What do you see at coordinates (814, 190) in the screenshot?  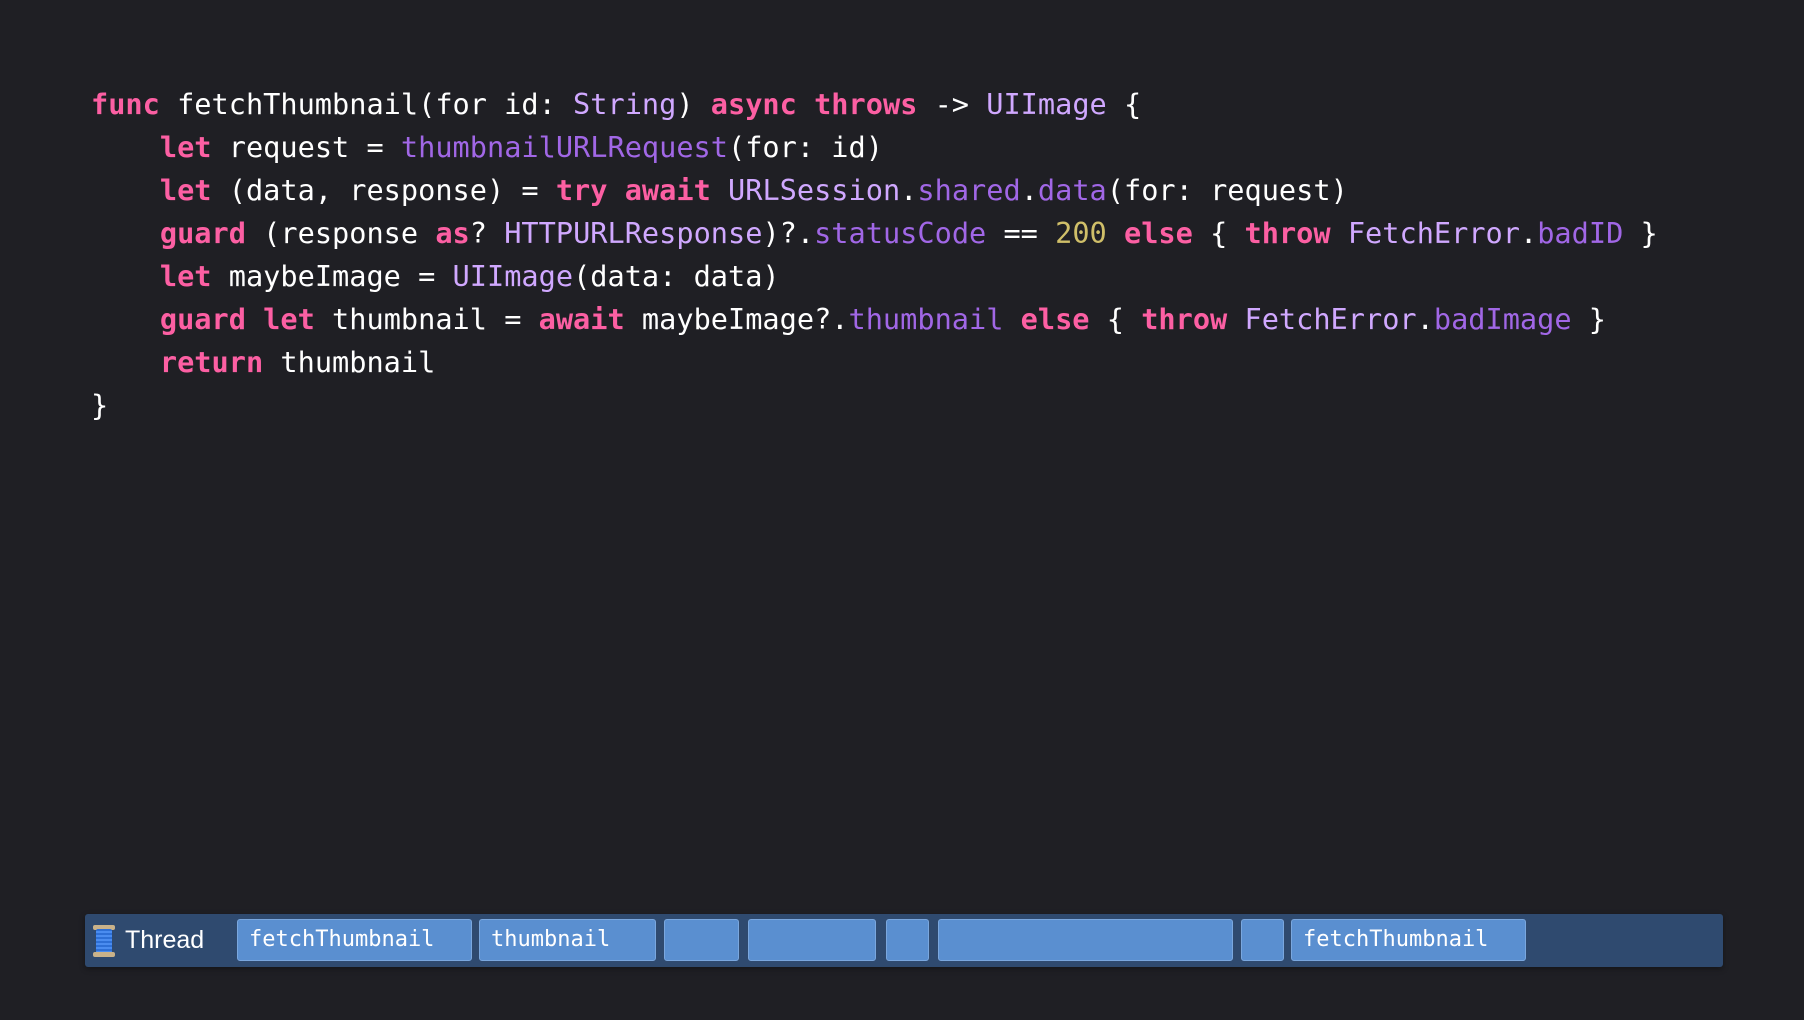 I see `code-token: URLSession` at bounding box center [814, 190].